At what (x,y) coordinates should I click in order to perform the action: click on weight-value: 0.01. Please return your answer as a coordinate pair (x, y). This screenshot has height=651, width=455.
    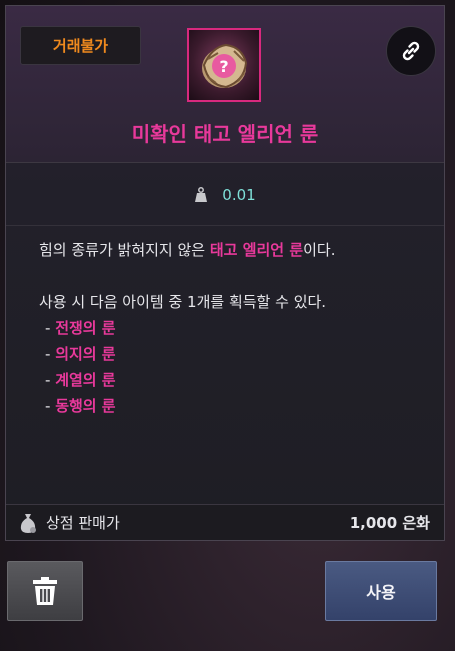
    Looking at the image, I should click on (239, 194).